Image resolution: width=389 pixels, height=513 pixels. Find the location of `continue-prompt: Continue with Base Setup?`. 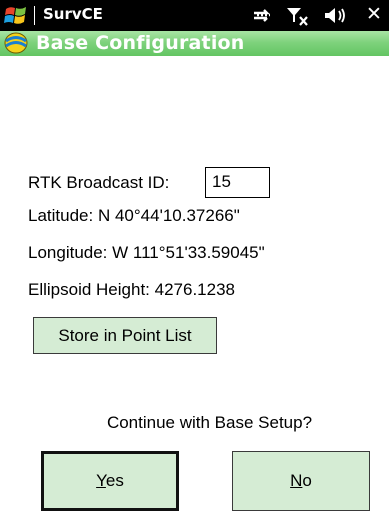

continue-prompt: Continue with Base Setup? is located at coordinates (209, 422).